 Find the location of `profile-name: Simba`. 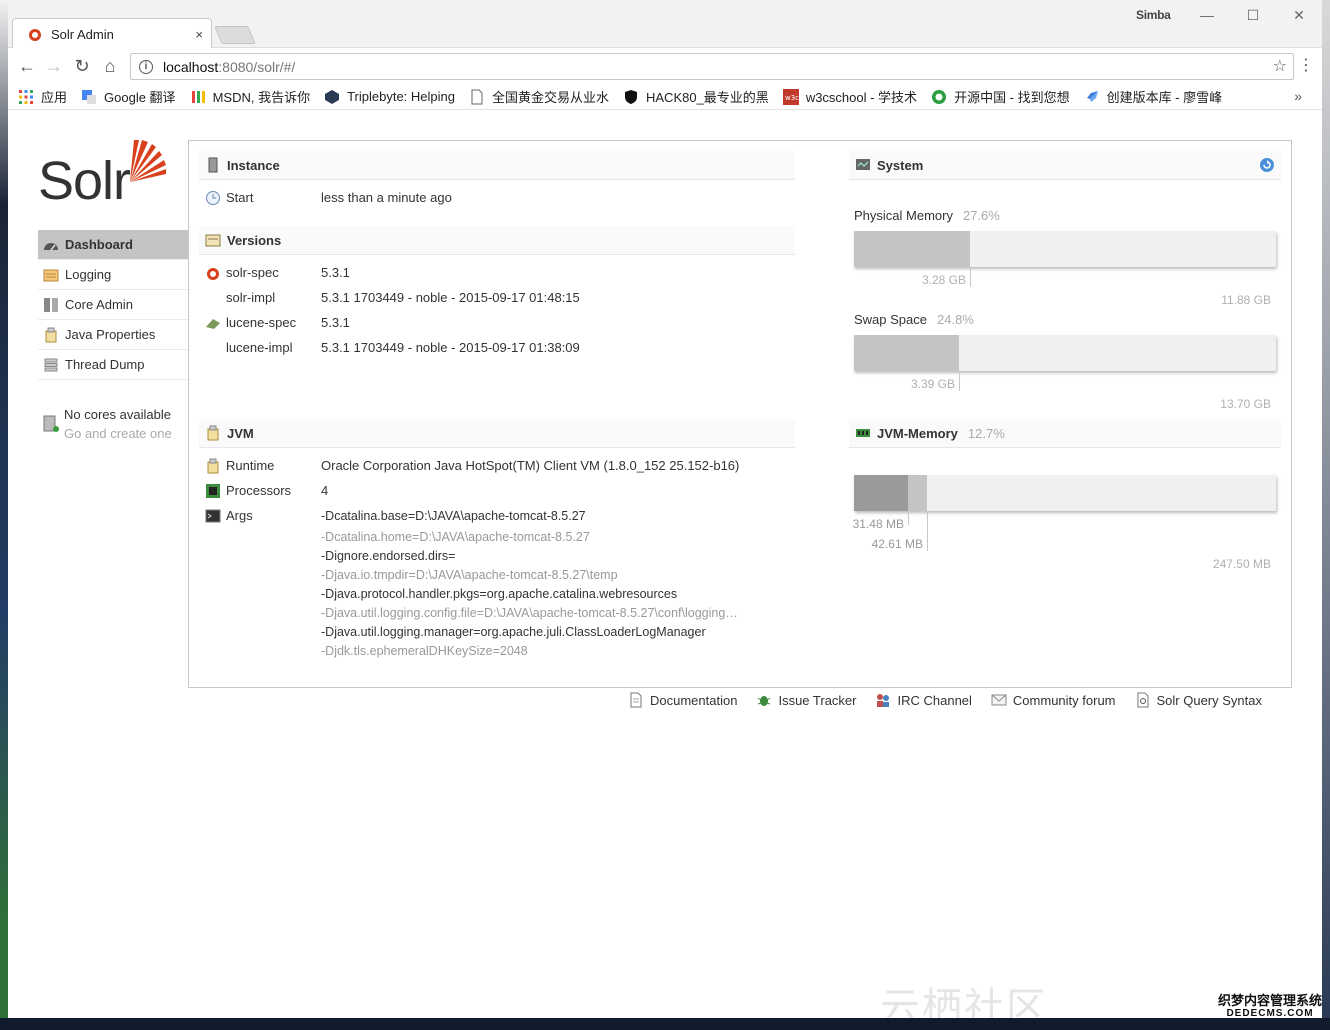

profile-name: Simba is located at coordinates (1153, 15).